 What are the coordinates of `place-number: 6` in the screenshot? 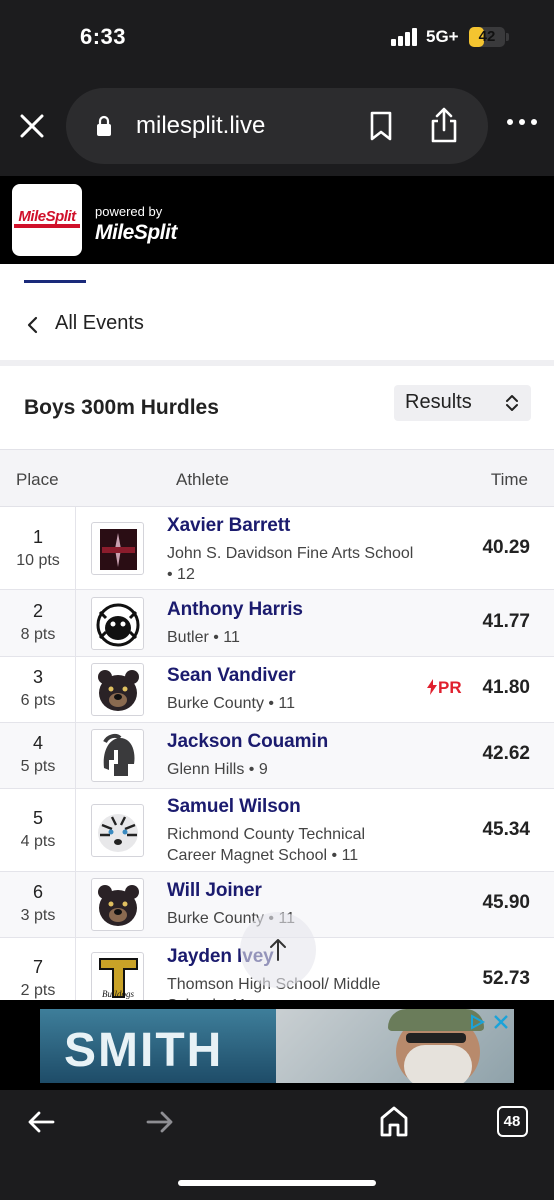 It's located at (37, 892).